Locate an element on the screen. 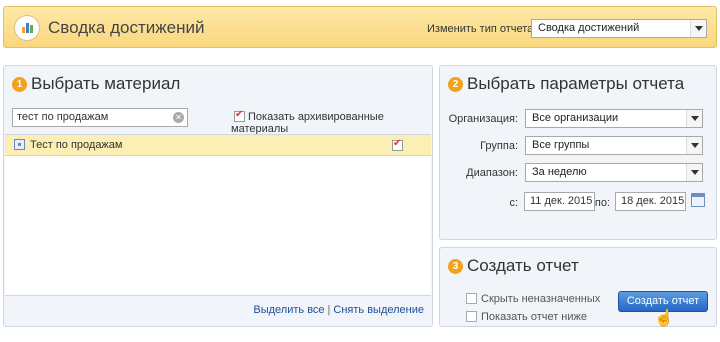 Image resolution: width=720 pixels, height=342 pixels. report-type-select: Сводка достижений is located at coordinates (619, 28).